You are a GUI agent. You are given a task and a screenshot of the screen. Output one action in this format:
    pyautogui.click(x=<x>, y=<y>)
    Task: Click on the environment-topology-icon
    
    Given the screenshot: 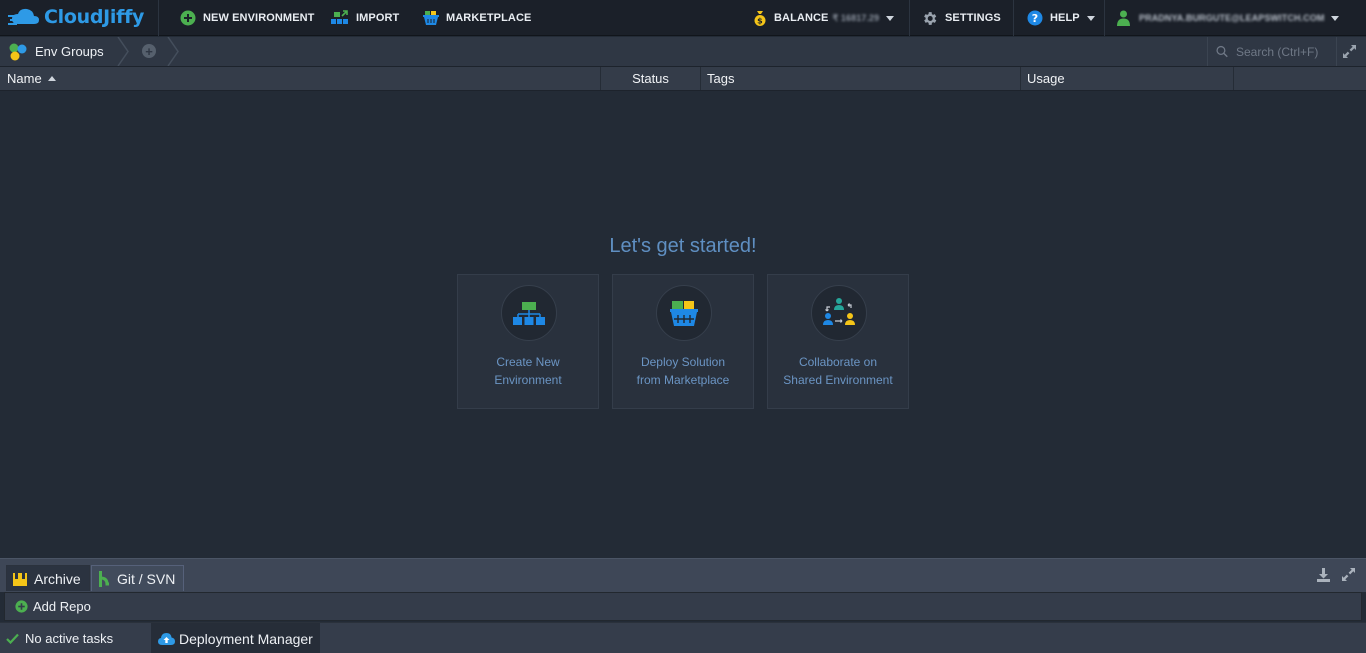 What is the action you would take?
    pyautogui.click(x=529, y=313)
    